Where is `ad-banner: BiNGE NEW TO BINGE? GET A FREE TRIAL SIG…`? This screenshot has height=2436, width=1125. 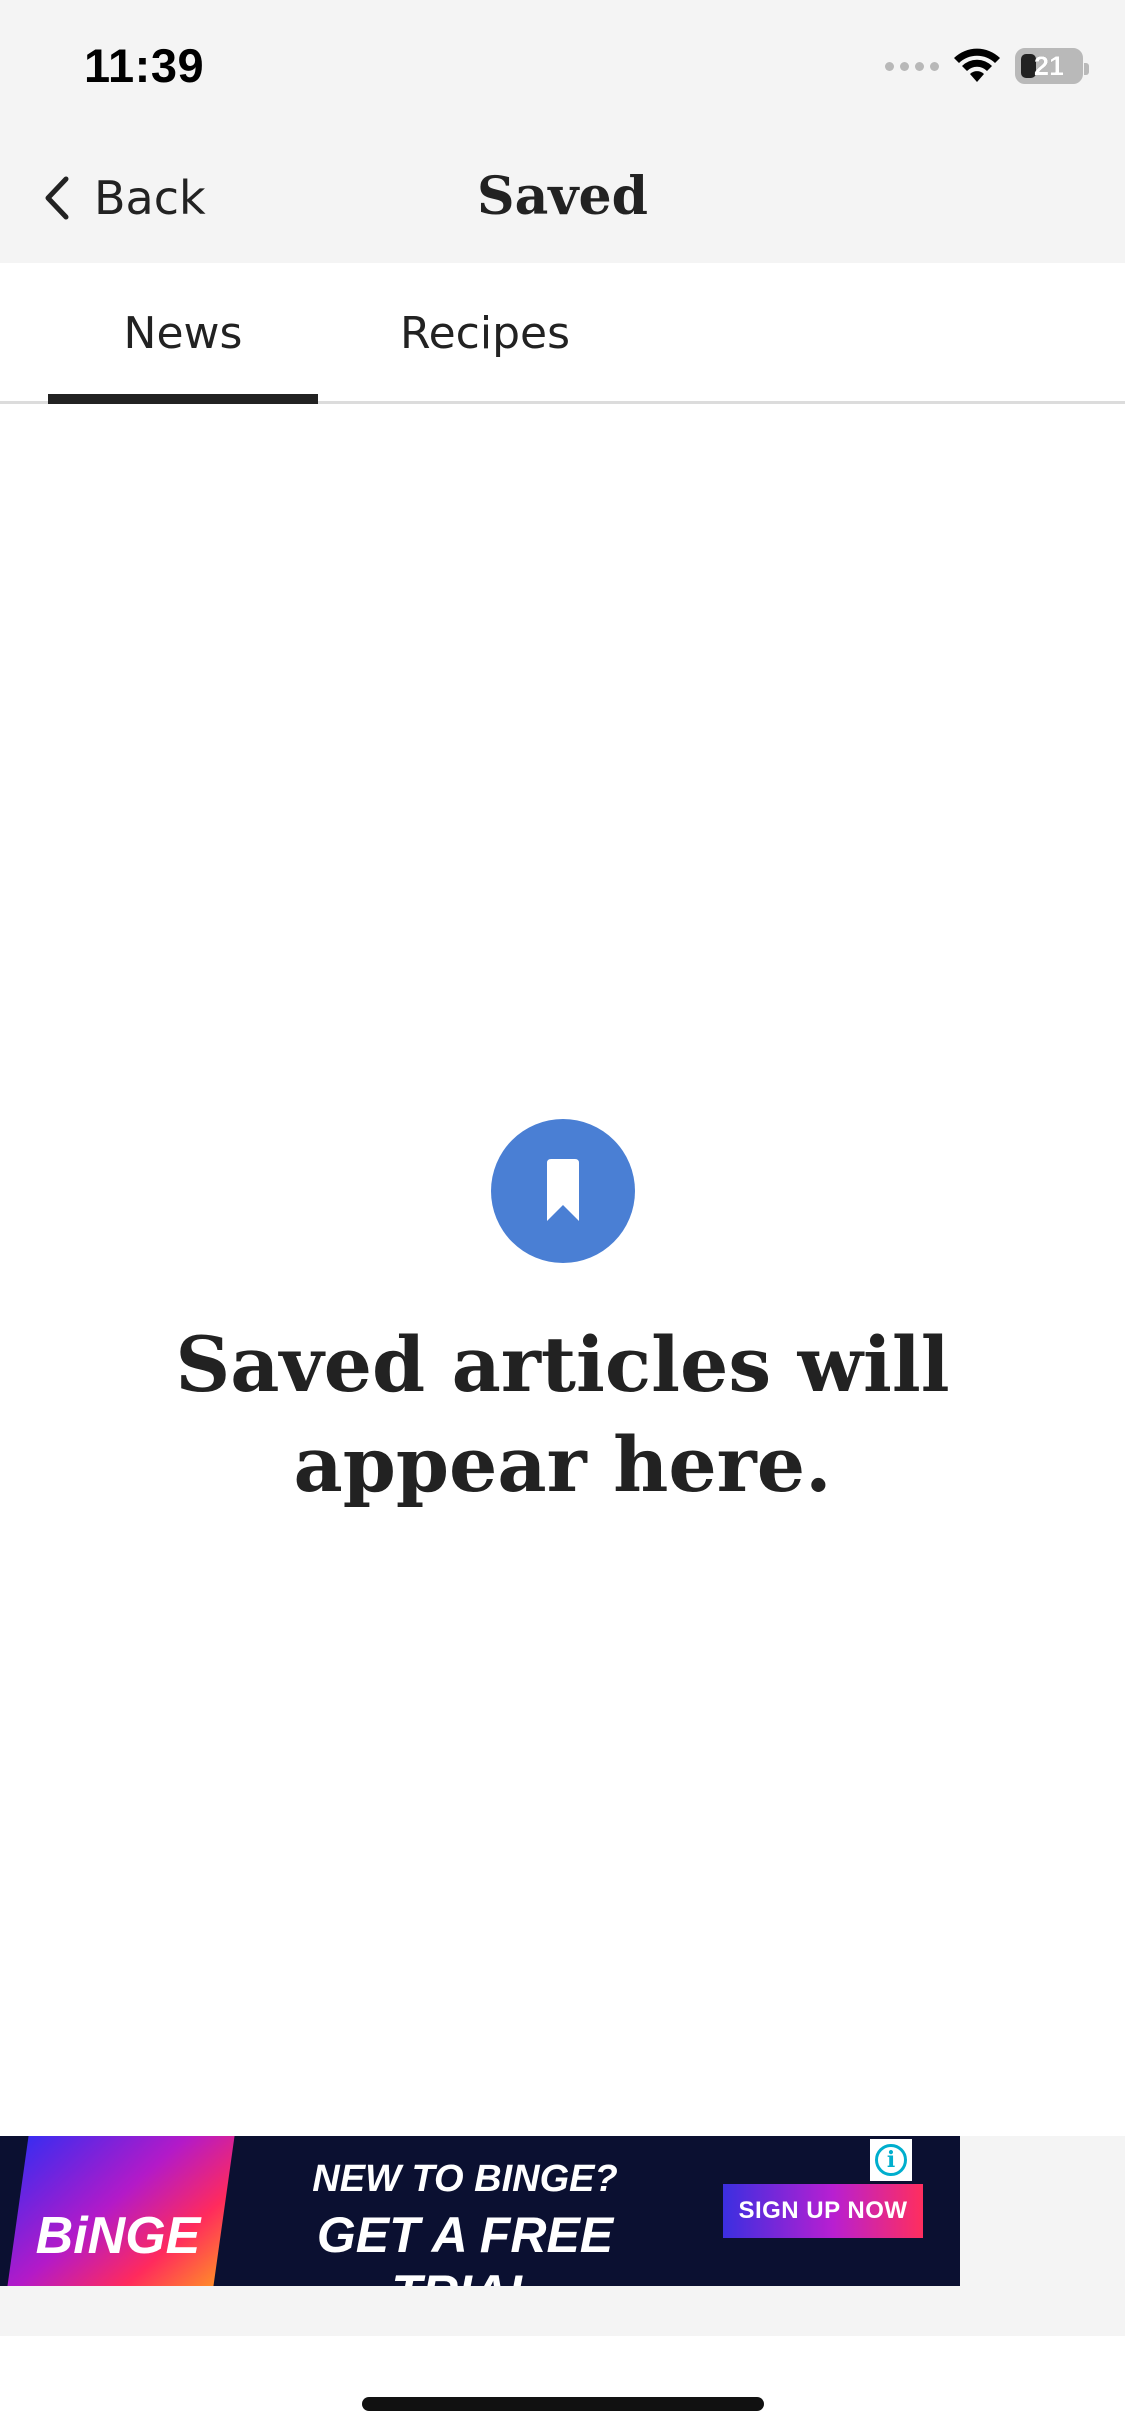
ad-banner: BiNGE NEW TO BINGE? GET A FREE TRIAL SIG… is located at coordinates (480, 2211).